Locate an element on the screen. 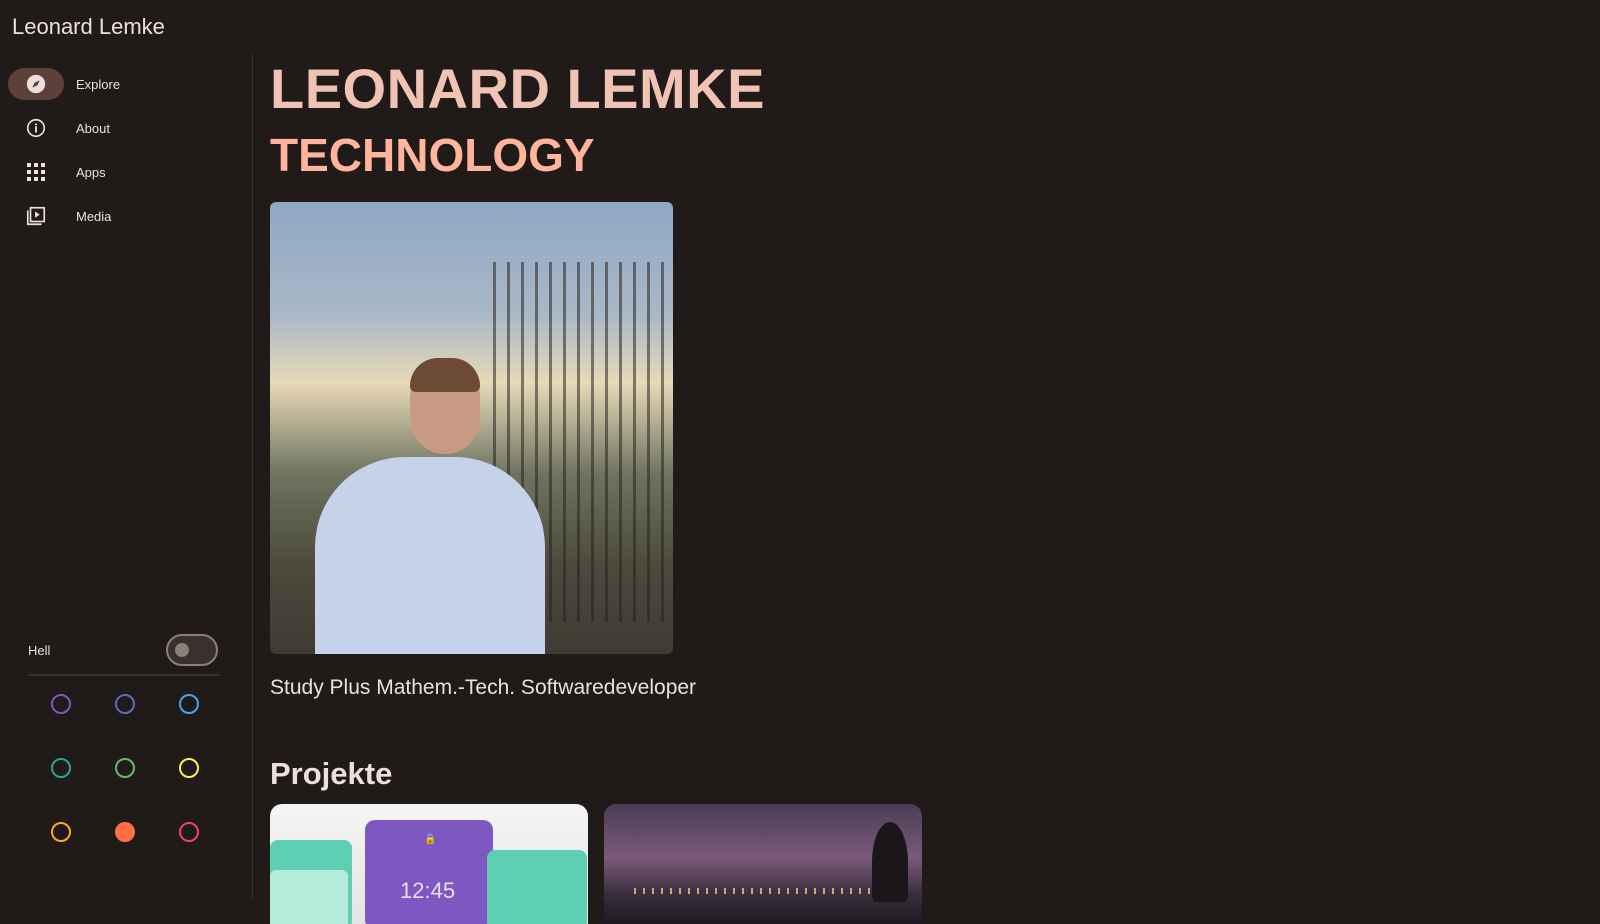 Image resolution: width=1600 pixels, height=924 pixels. nav-item-explore: Explore is located at coordinates (123, 84).